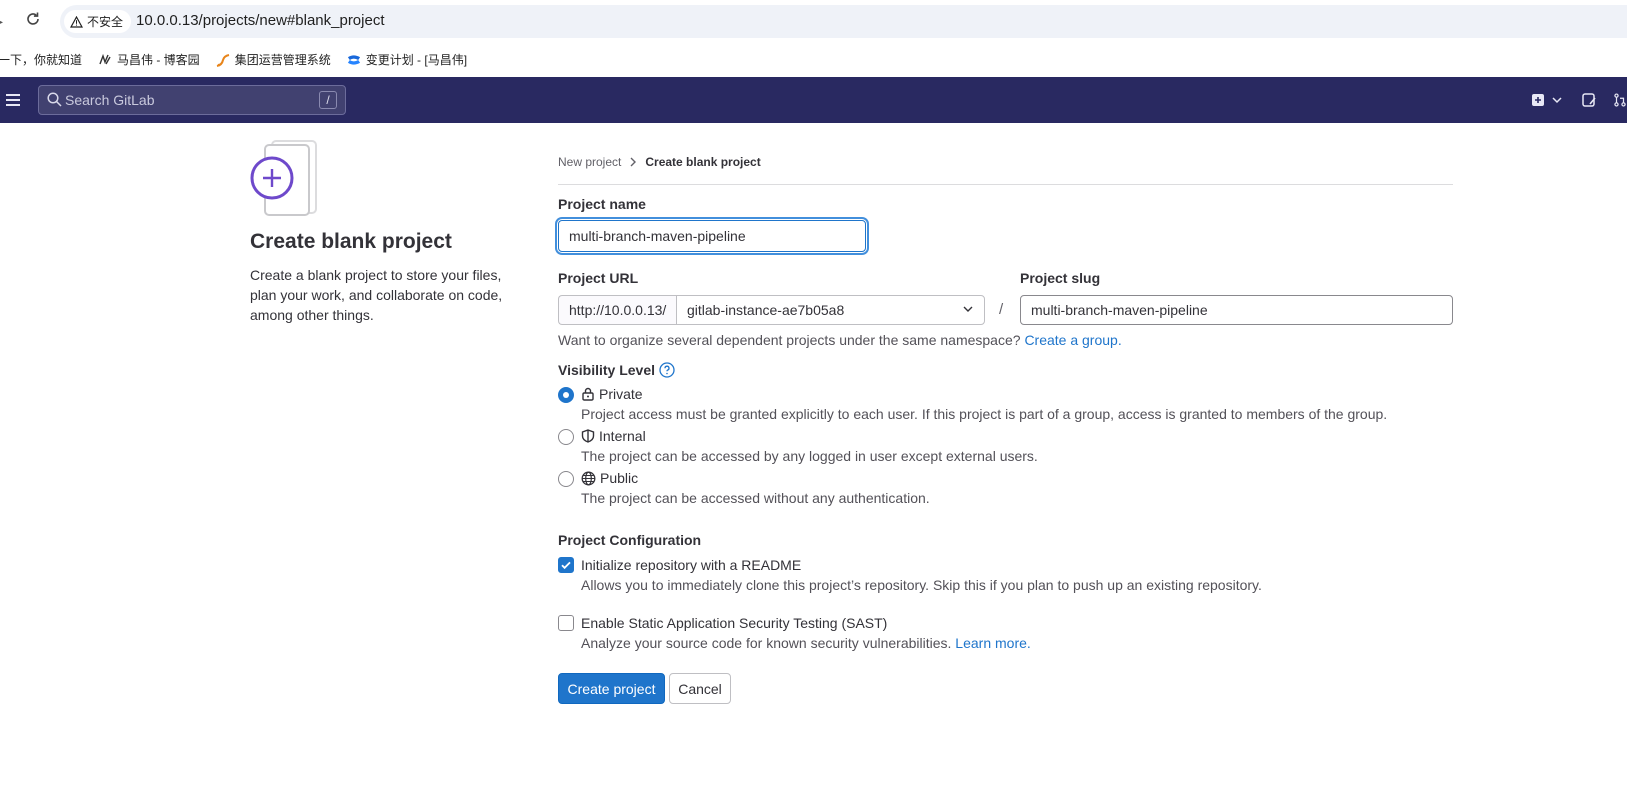 This screenshot has height=786, width=1627. I want to click on blank-project-illustration, so click(283, 178).